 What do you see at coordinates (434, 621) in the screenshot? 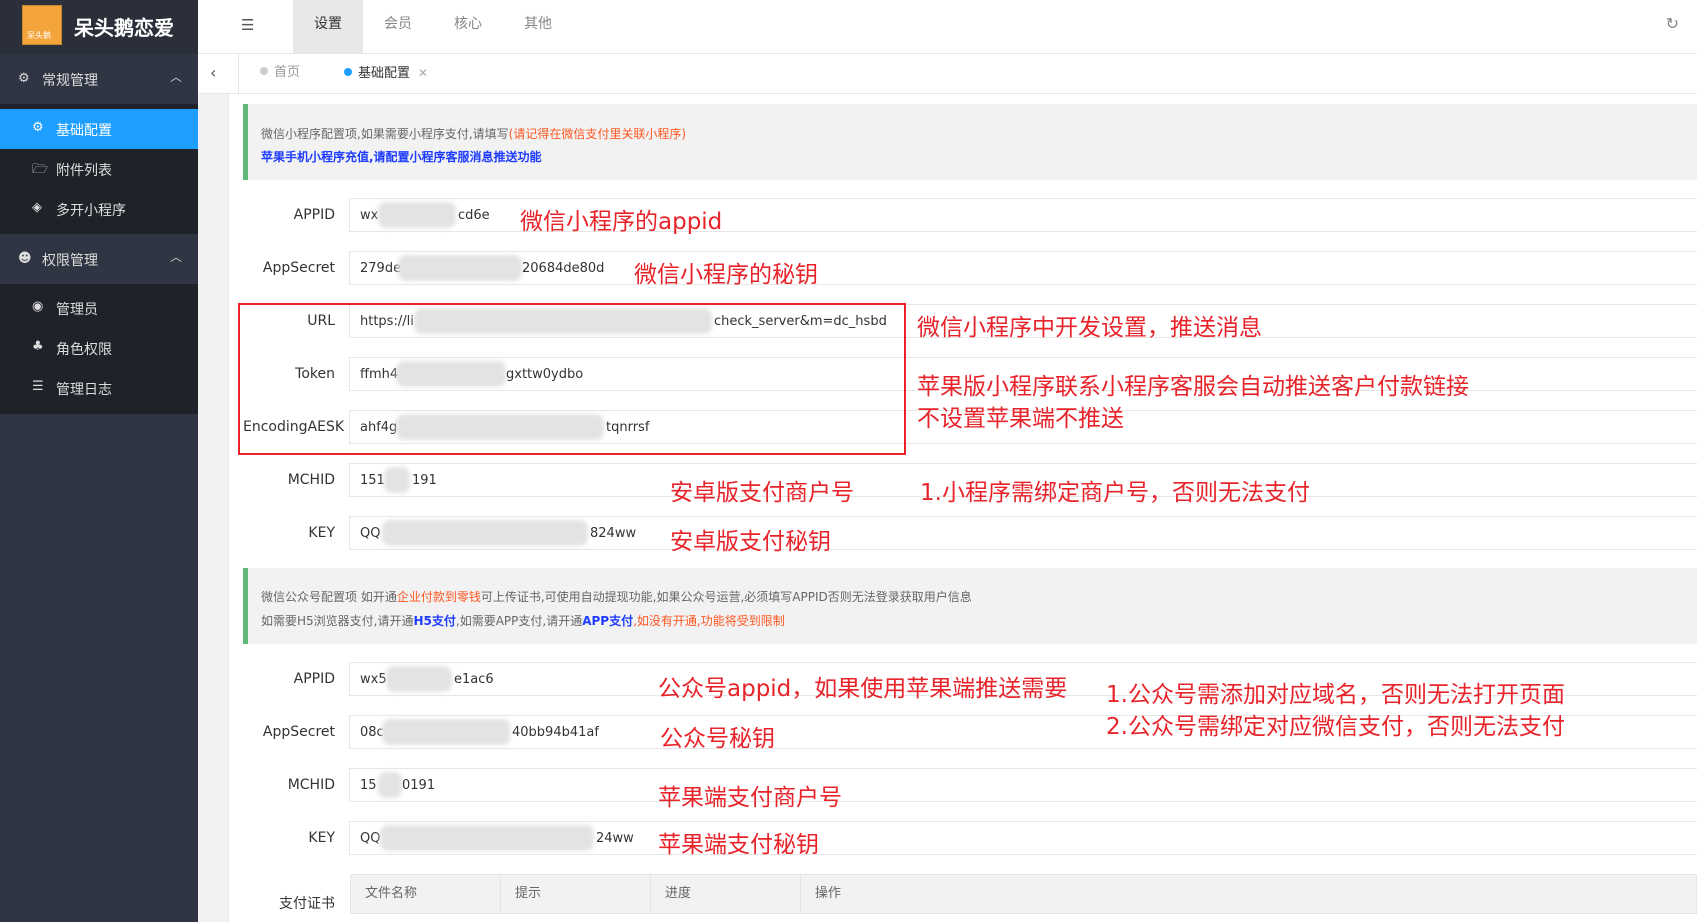
I see `notice-blue-text: H5支付` at bounding box center [434, 621].